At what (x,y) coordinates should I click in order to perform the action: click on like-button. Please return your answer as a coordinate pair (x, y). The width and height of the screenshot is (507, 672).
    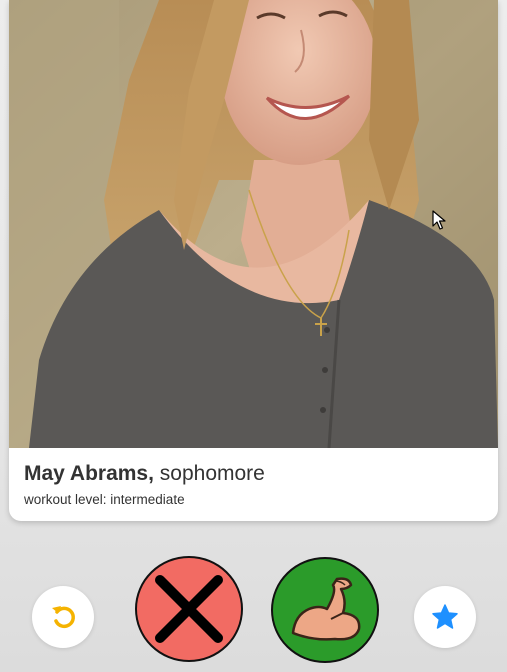
    Looking at the image, I should click on (325, 610).